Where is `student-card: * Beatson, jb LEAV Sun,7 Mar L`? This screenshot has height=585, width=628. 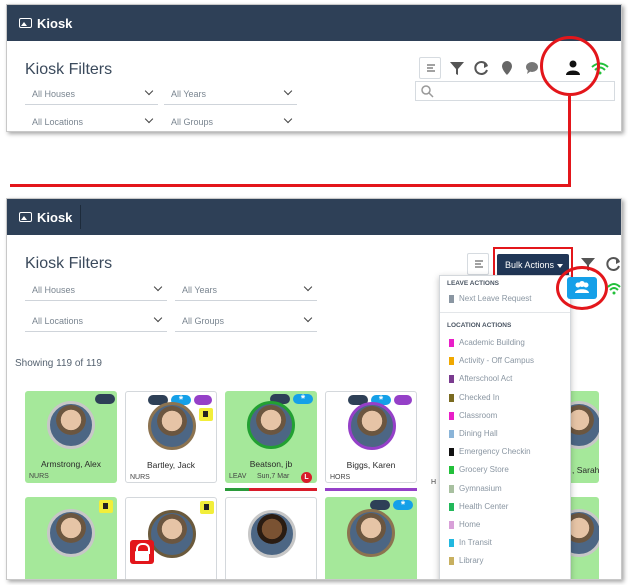 student-card: * Beatson, jb LEAV Sun,7 Mar L is located at coordinates (271, 437).